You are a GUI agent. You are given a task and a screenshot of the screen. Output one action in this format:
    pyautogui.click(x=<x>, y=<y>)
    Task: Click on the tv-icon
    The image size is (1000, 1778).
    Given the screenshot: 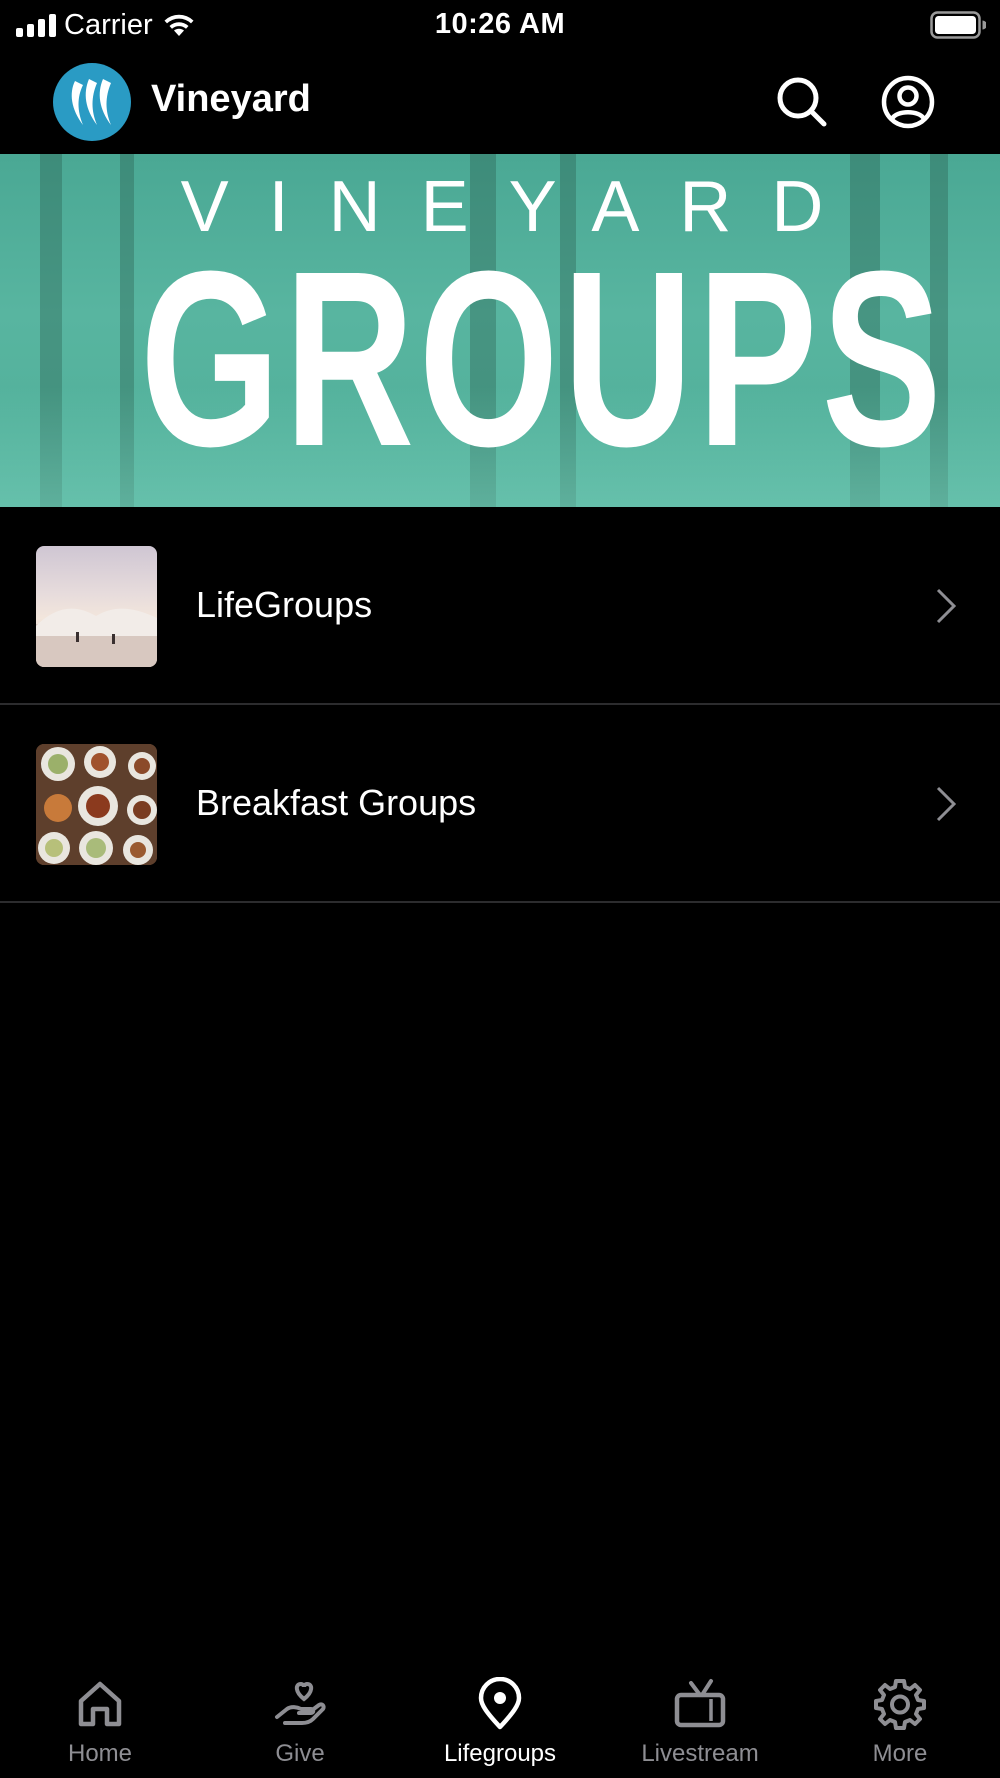 What is the action you would take?
    pyautogui.click(x=700, y=1703)
    